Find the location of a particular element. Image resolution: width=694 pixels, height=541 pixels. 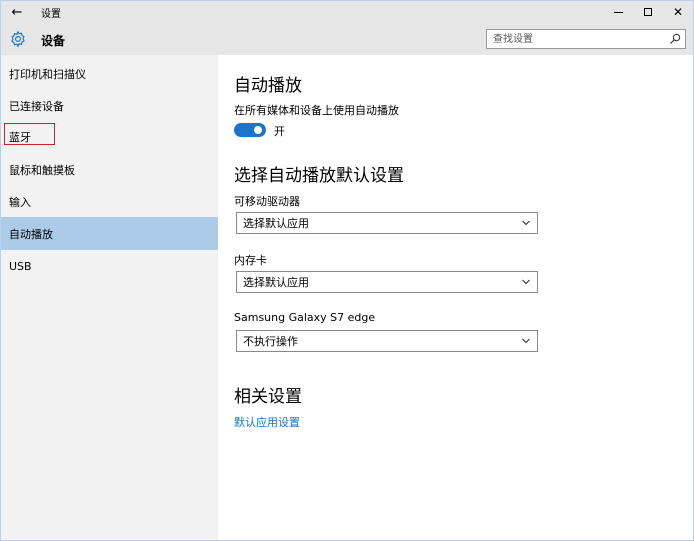

galaxy-select: 不执行操作 is located at coordinates (387, 341).